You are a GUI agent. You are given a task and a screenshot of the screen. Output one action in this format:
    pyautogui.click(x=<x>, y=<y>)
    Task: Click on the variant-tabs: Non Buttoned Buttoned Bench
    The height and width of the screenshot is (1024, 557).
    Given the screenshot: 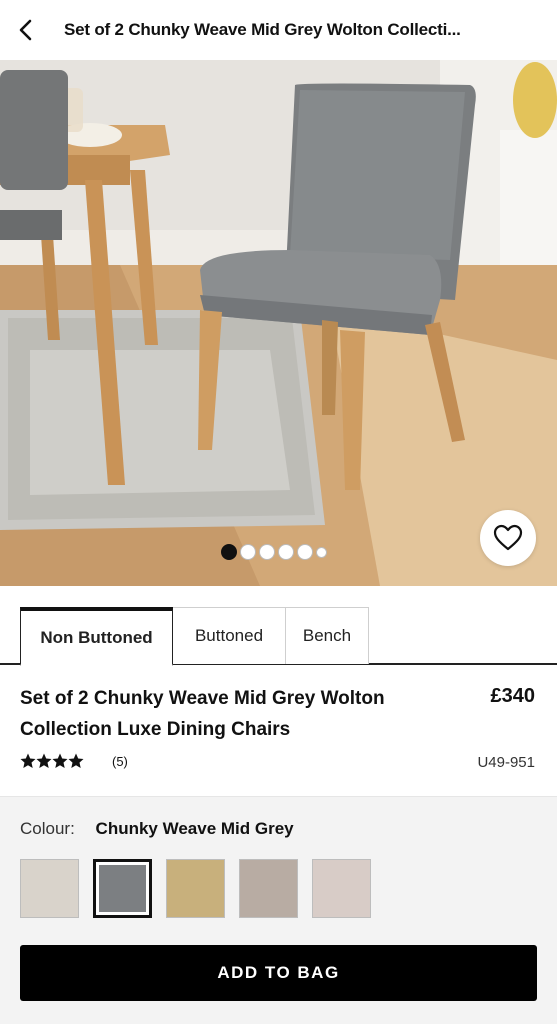 What is the action you would take?
    pyautogui.click(x=278, y=636)
    